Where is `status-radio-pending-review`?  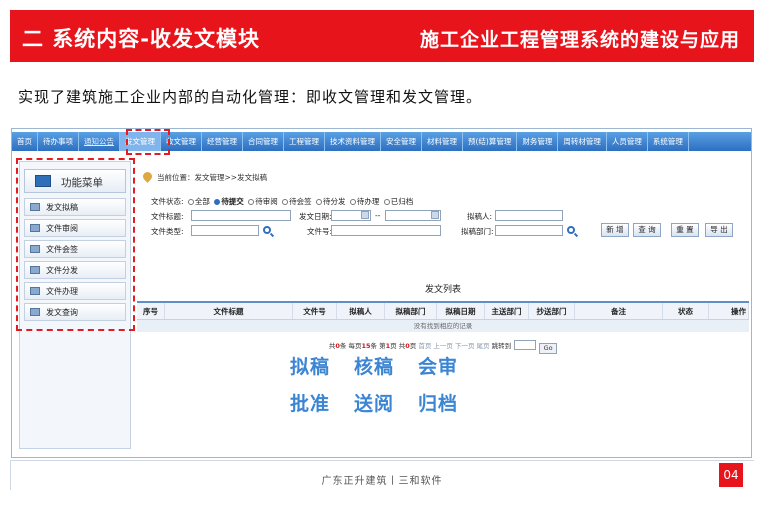
status-radio-pending-review is located at coordinates (251, 202).